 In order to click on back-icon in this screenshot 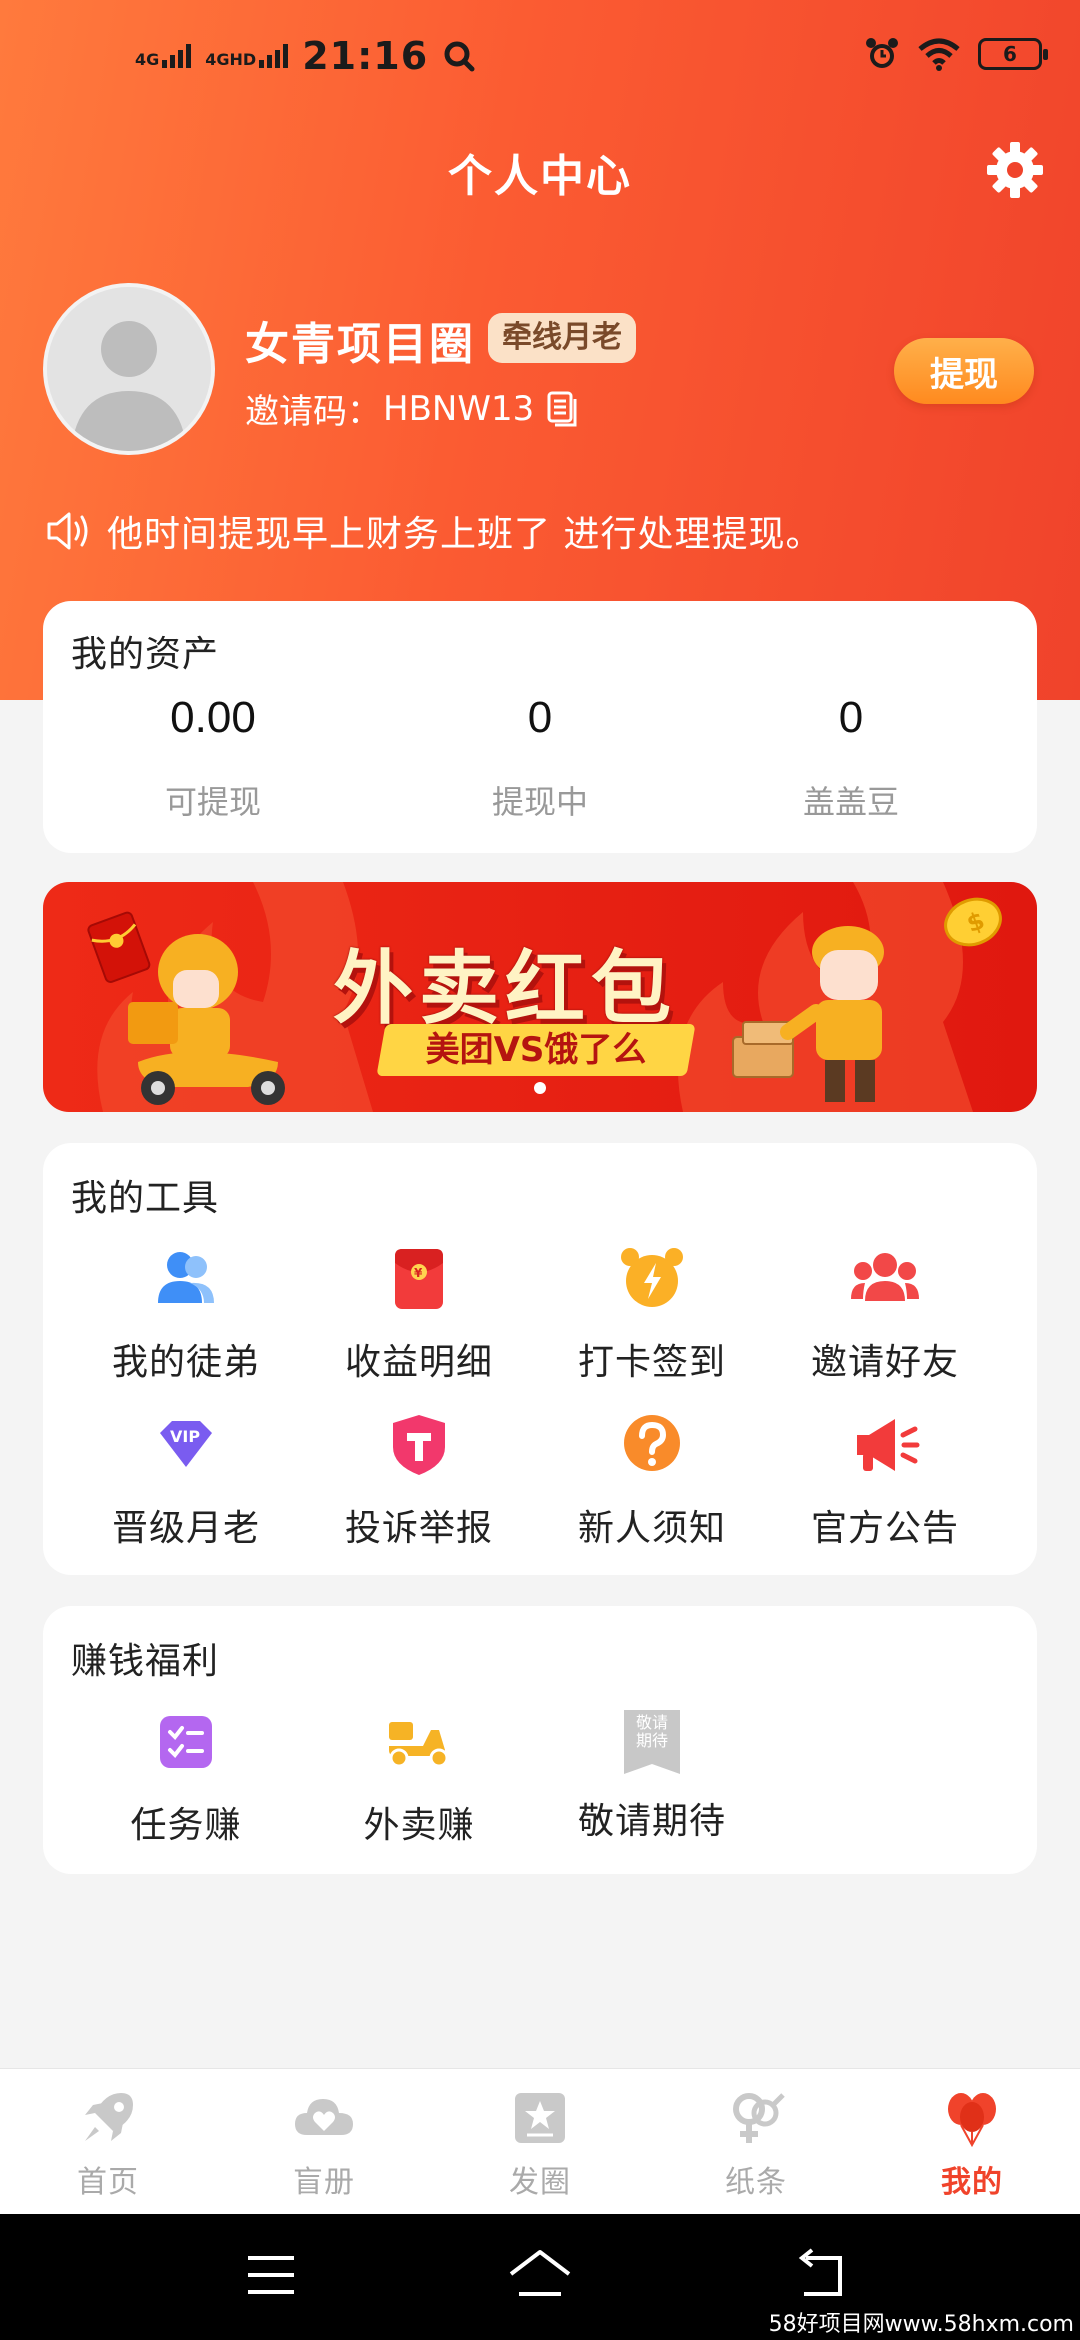, I will do `click(821, 2275)`.